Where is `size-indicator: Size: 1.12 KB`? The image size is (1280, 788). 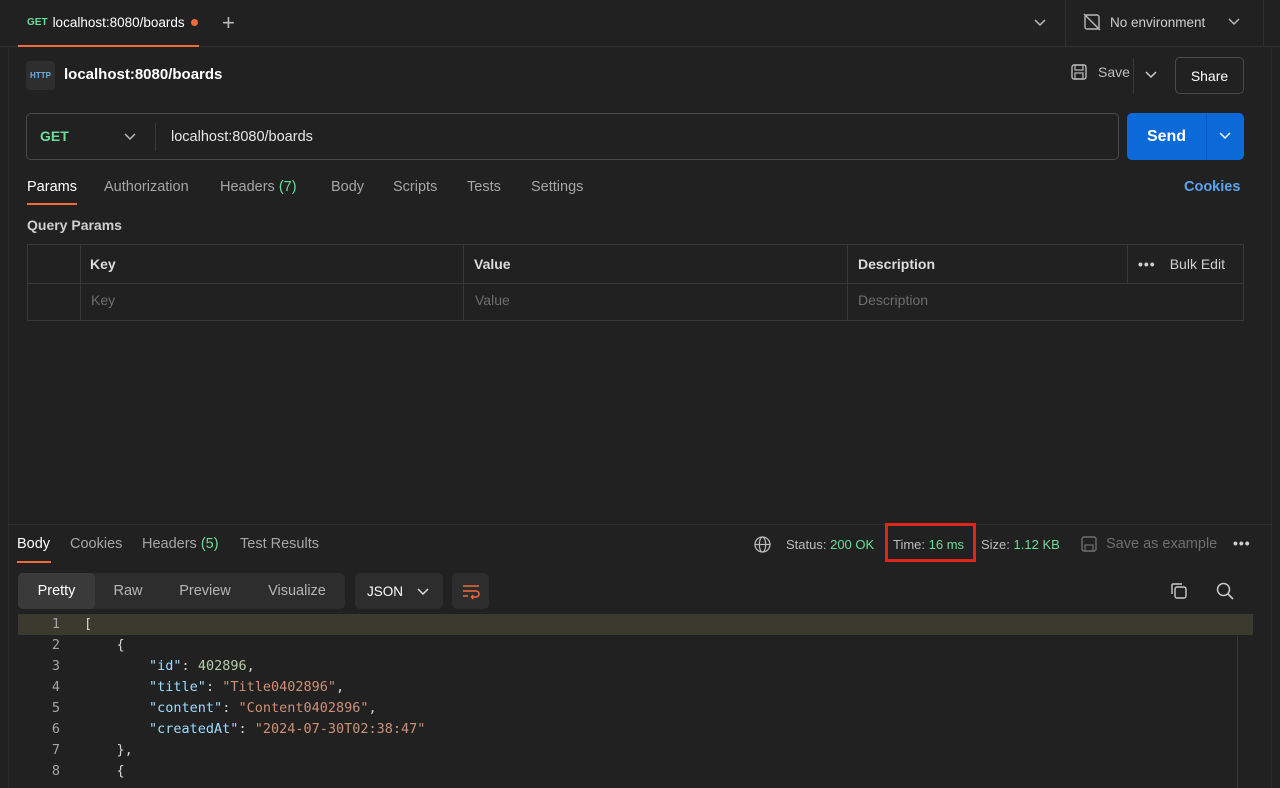
size-indicator: Size: 1.12 KB is located at coordinates (1020, 544).